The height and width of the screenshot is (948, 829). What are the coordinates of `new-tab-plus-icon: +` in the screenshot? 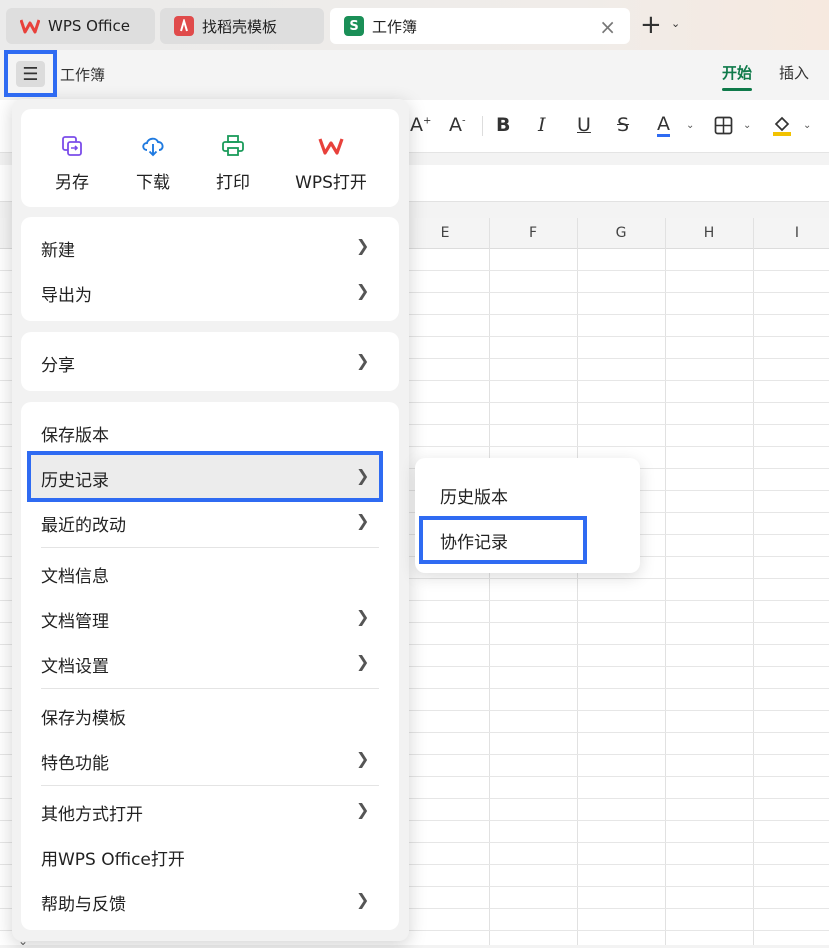 It's located at (651, 25).